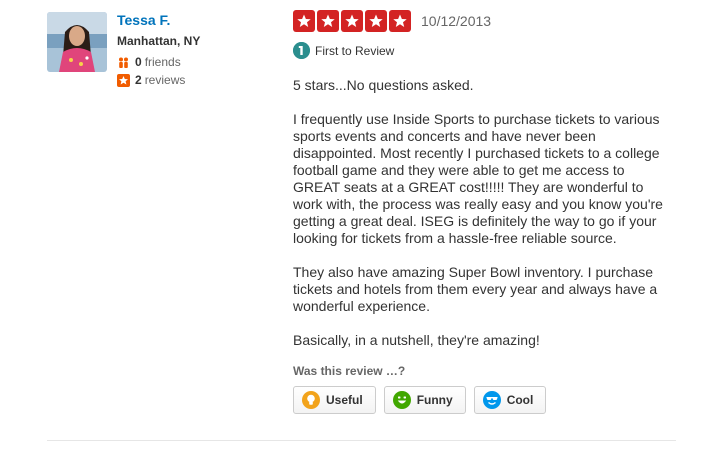  I want to click on friends-stat: 0 friends, so click(158, 62).